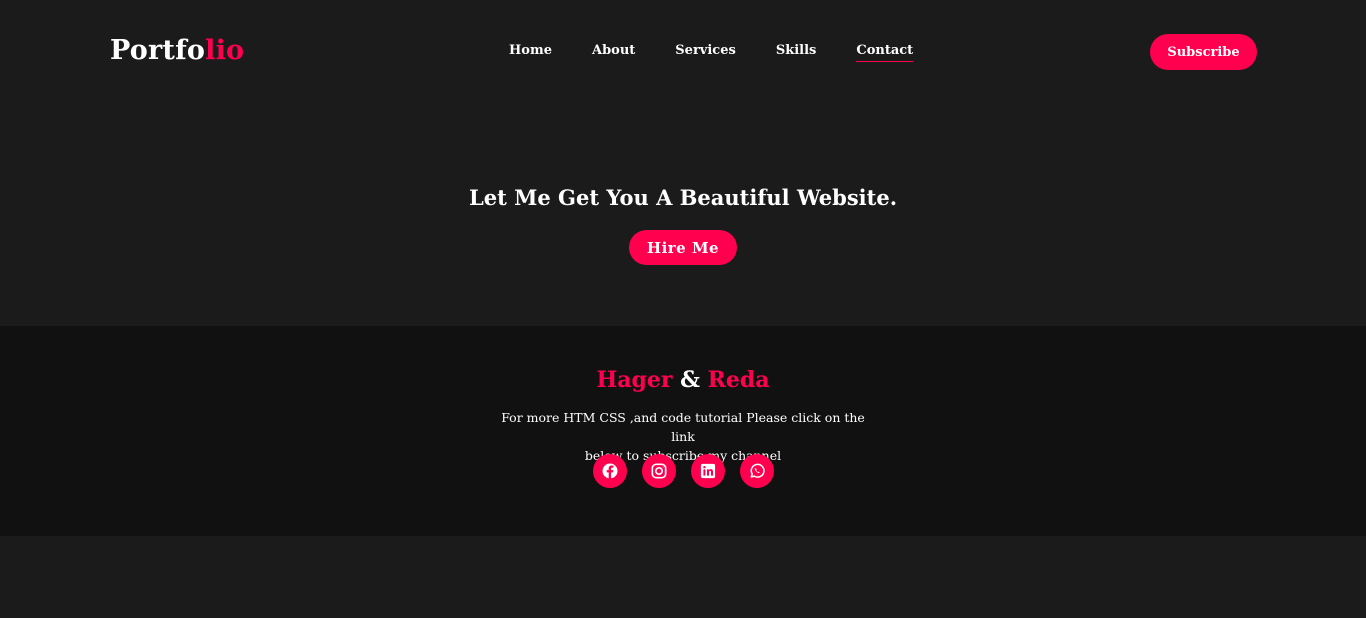 The image size is (1366, 618). I want to click on nav-menu: Home About Services Skills Contact, so click(711, 52).